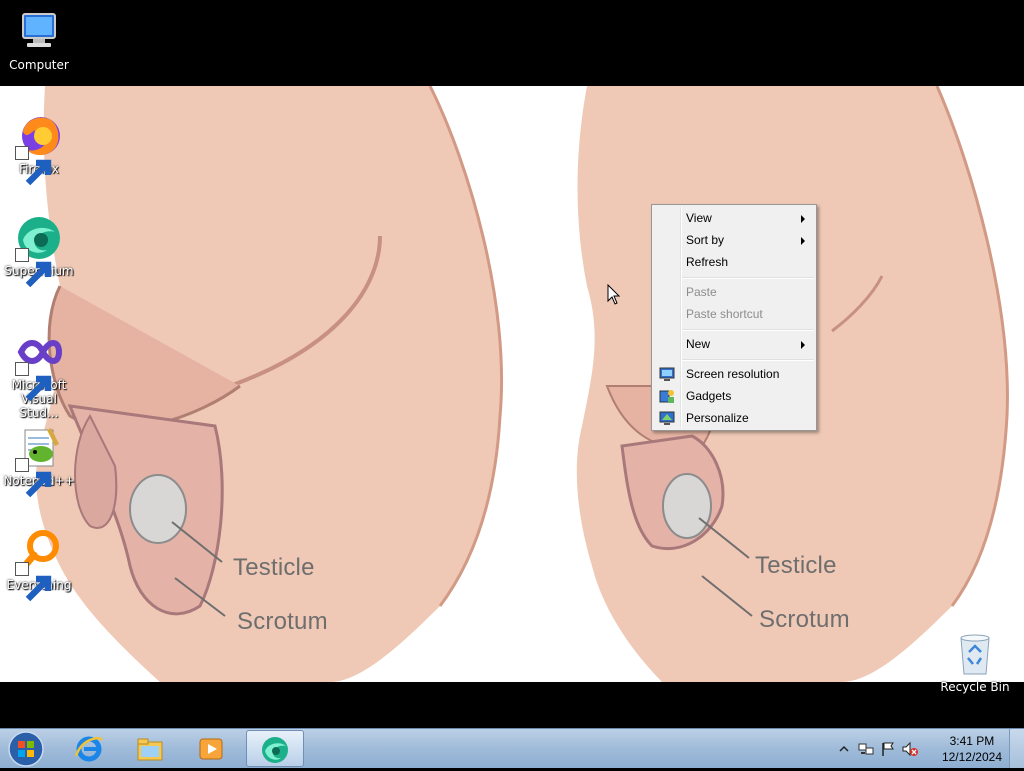 The image size is (1024, 771). What do you see at coordinates (734, 218) in the screenshot?
I see `menu-item-view: View` at bounding box center [734, 218].